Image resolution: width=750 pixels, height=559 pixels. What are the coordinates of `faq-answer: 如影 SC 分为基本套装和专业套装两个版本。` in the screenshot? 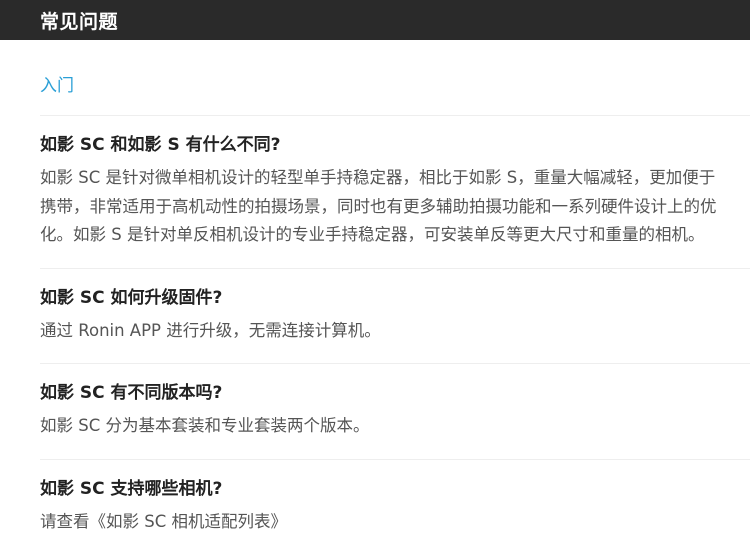 It's located at (205, 425).